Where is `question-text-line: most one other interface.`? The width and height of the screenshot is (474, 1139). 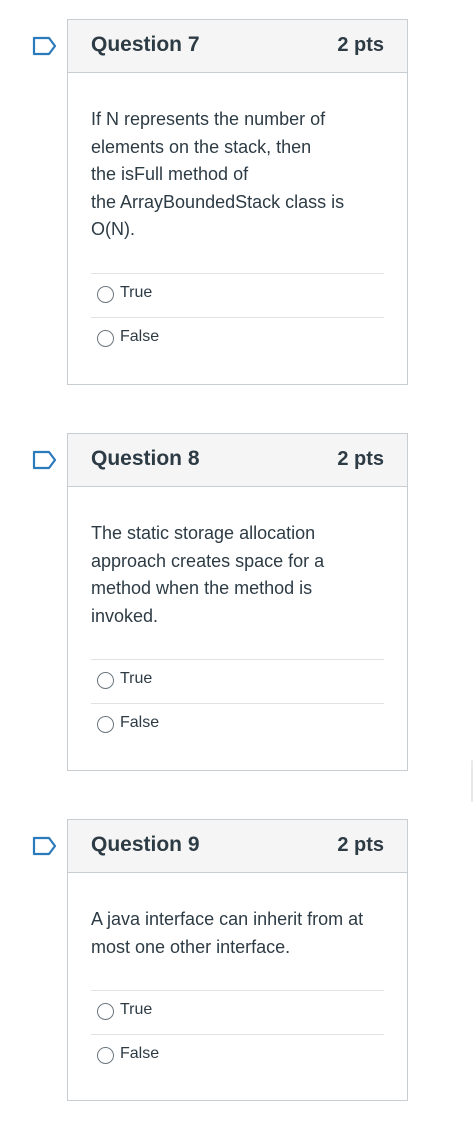
question-text-line: most one other interface. is located at coordinates (191, 946).